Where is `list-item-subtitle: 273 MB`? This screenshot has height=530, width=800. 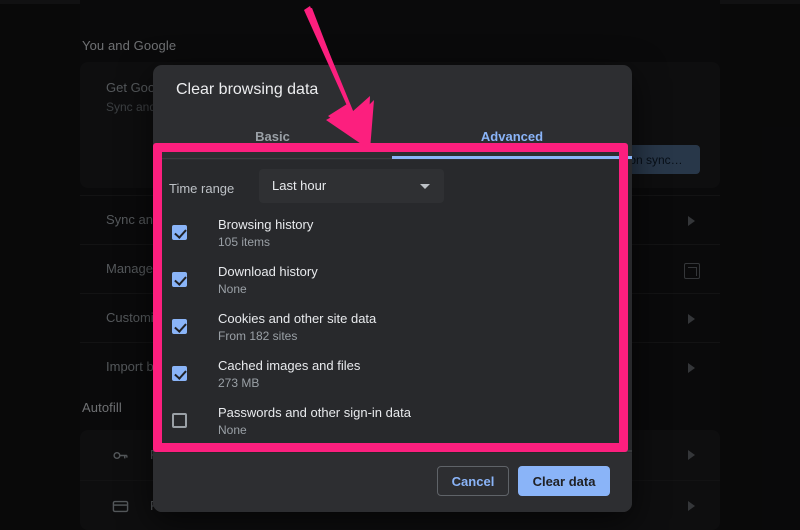
list-item-subtitle: 273 MB is located at coordinates (239, 383).